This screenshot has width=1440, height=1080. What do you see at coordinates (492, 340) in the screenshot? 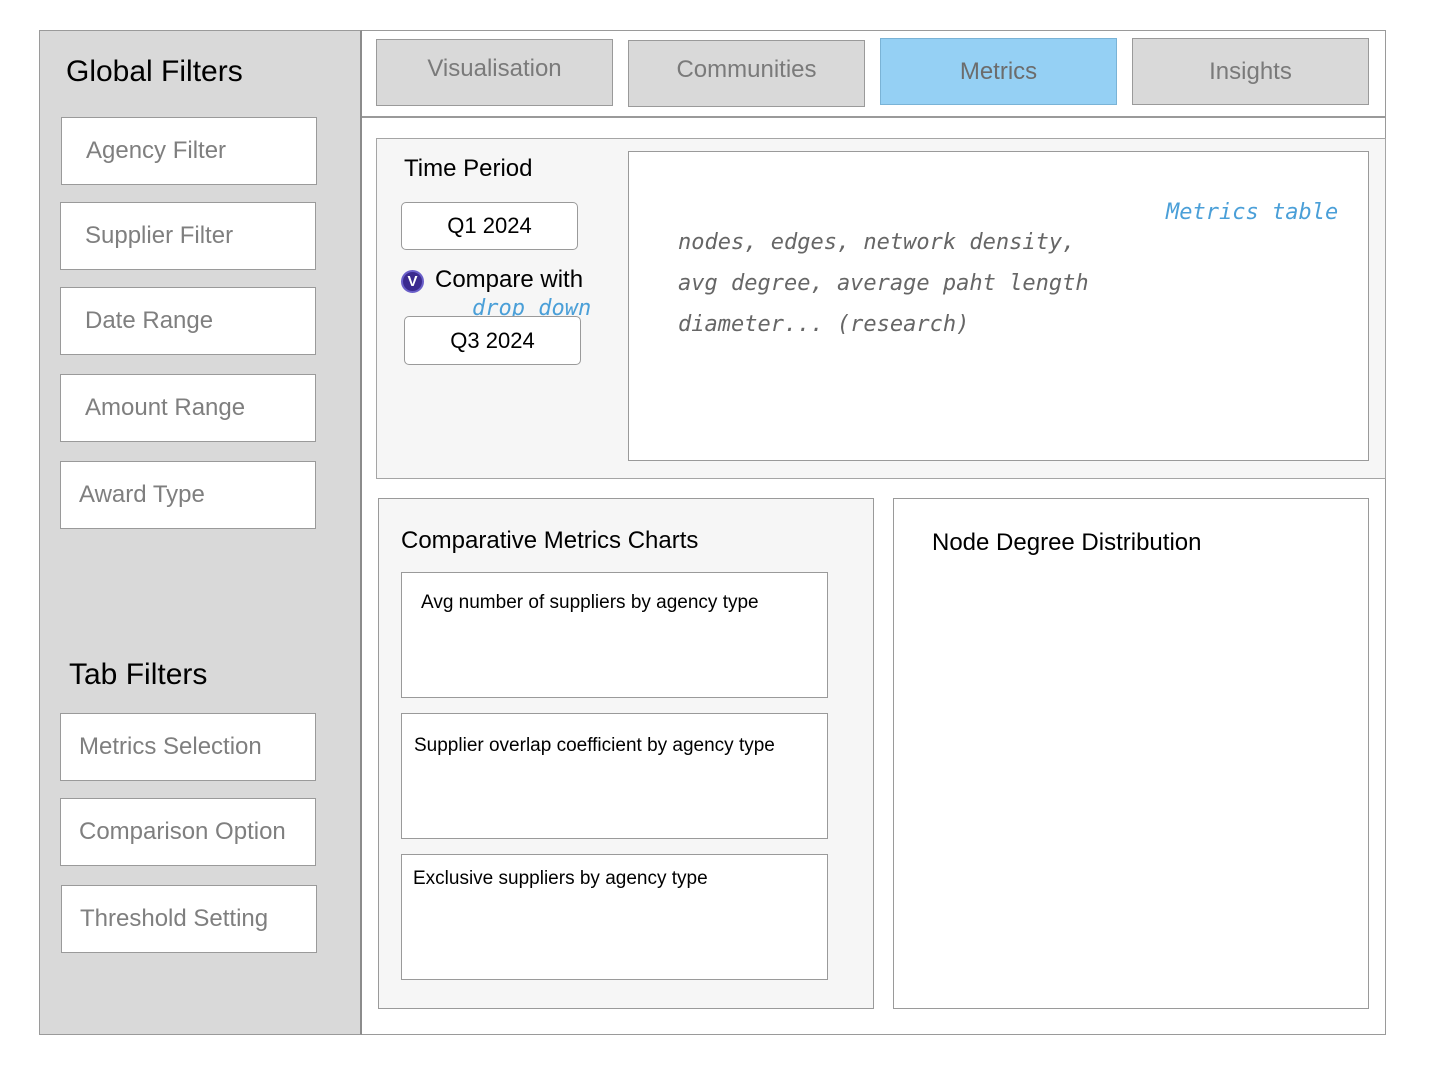
I see `compare-period-select: Q3 2024` at bounding box center [492, 340].